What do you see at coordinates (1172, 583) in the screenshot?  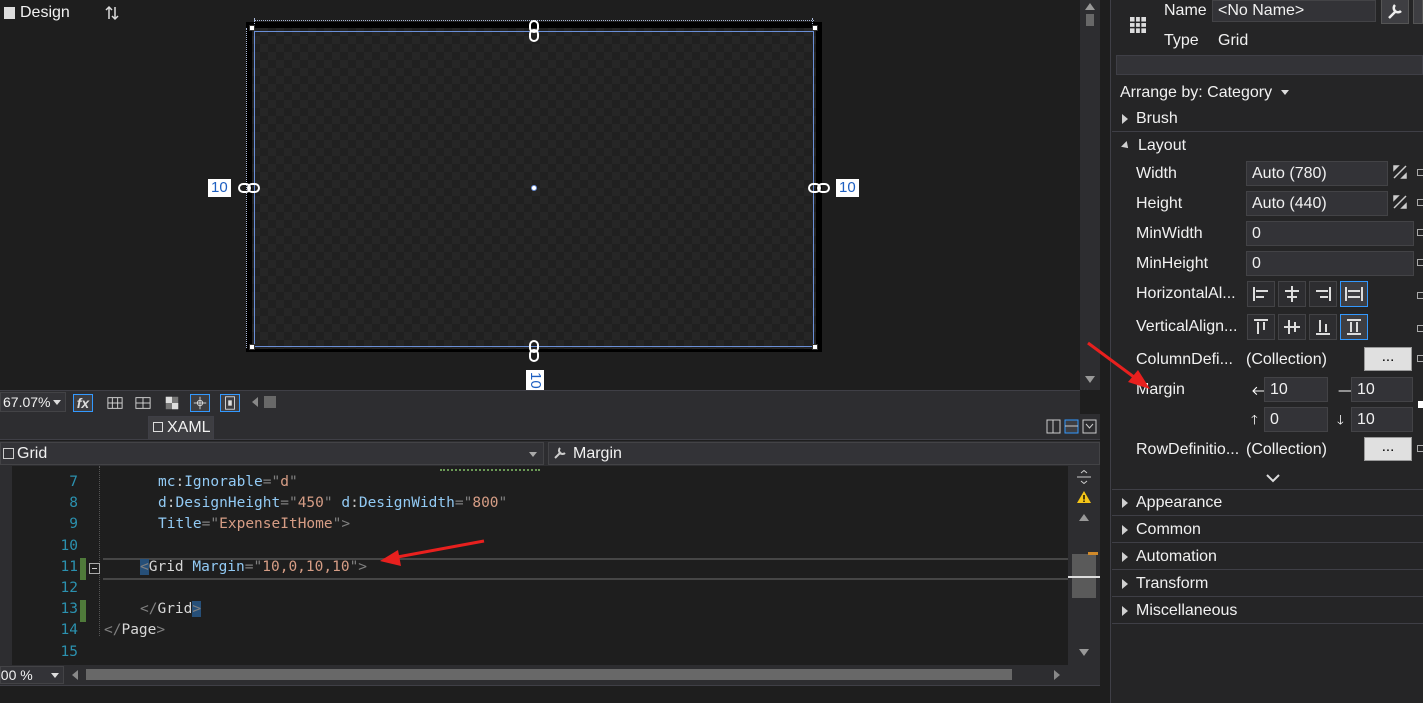 I see `category-transform-label: Transform` at bounding box center [1172, 583].